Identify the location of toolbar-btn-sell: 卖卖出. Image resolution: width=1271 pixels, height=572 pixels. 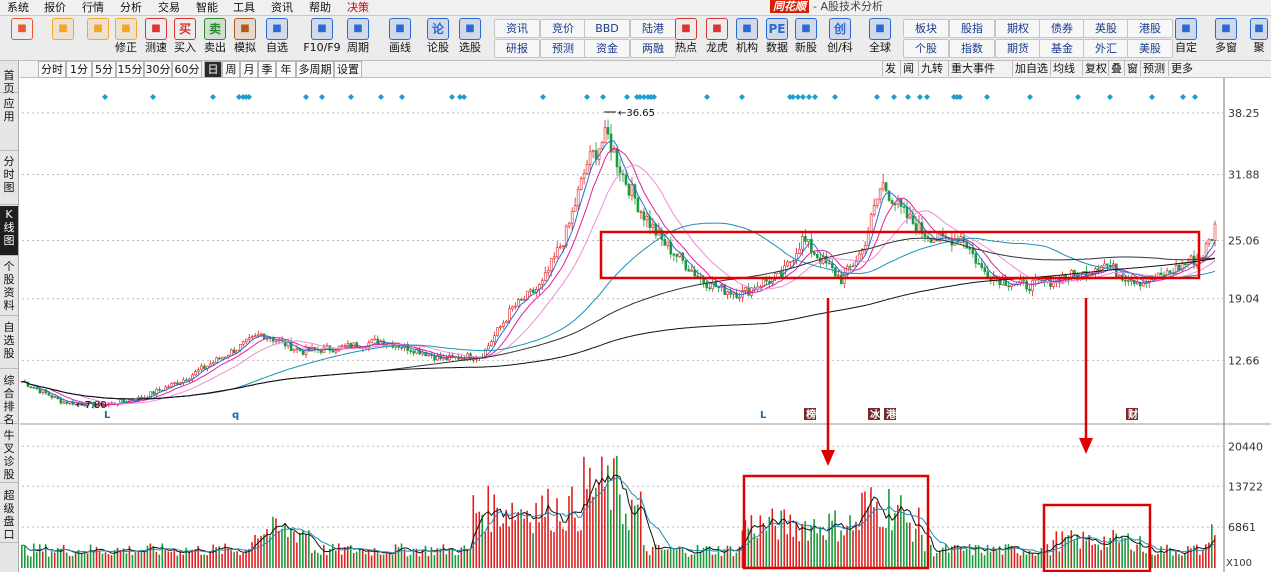
(215, 38).